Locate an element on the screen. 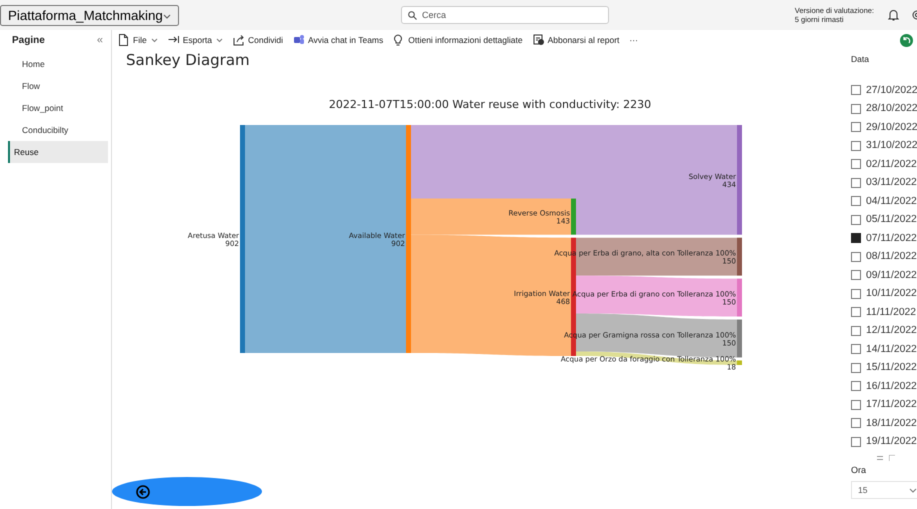 The width and height of the screenshot is (917, 509). date-option: 09/11/2022 is located at coordinates (884, 275).